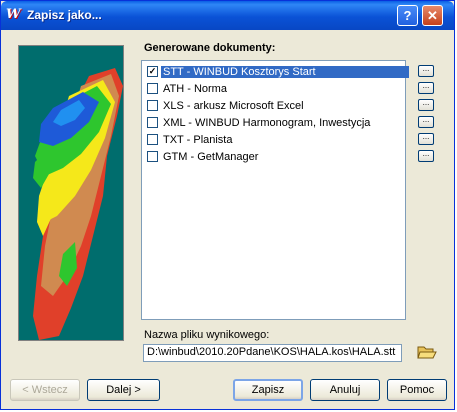 The image size is (457, 412). What do you see at coordinates (273, 140) in the screenshot?
I see `document-item-txt: TXT - Planista` at bounding box center [273, 140].